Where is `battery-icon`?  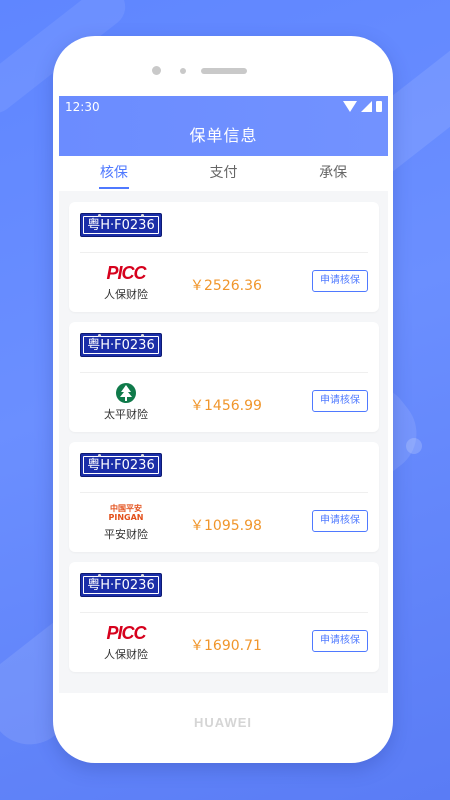 battery-icon is located at coordinates (379, 106).